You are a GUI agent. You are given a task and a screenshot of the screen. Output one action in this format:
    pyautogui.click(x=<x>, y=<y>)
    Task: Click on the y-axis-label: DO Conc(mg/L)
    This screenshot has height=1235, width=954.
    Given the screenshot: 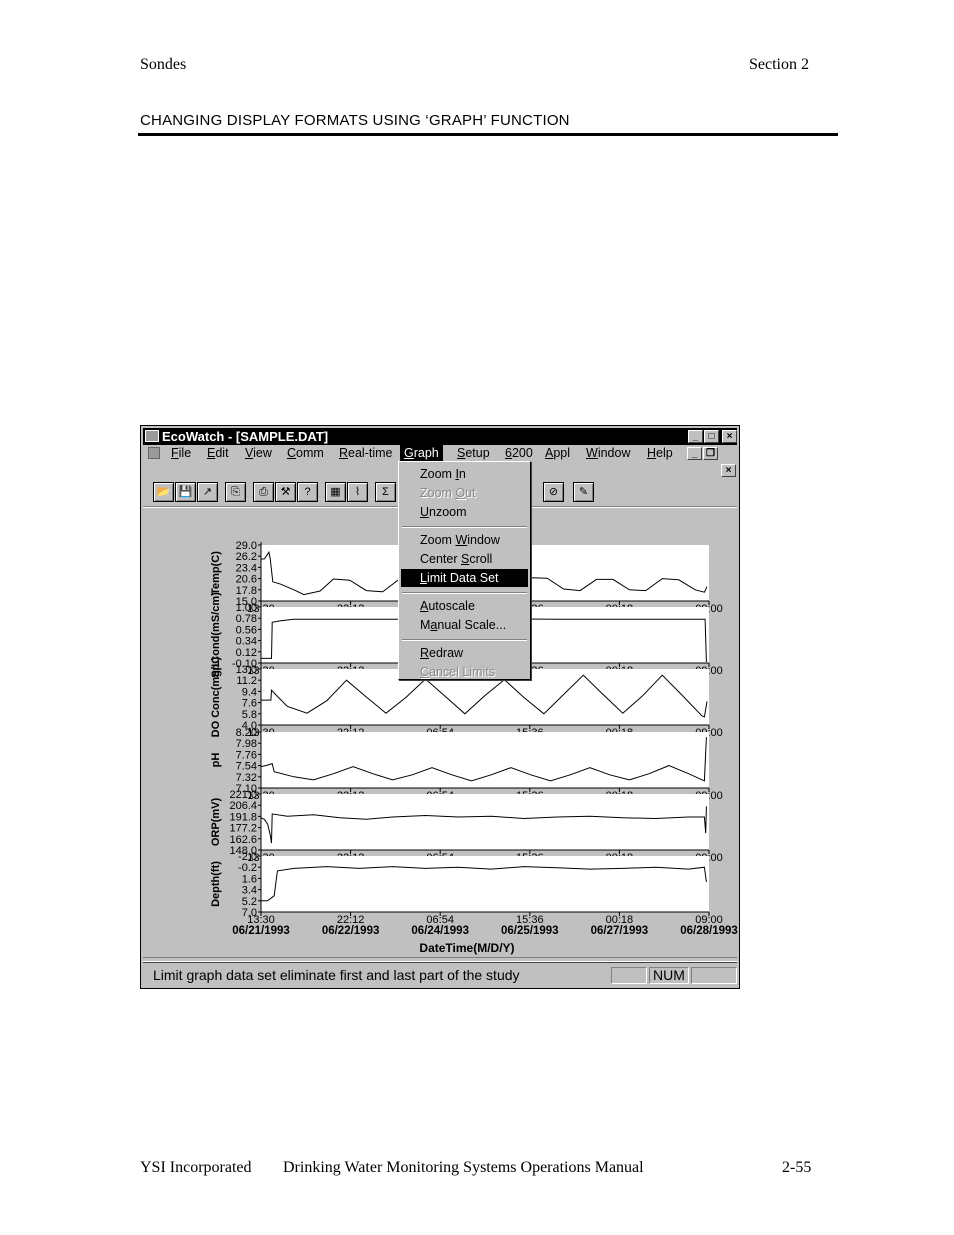 What is the action you would take?
    pyautogui.click(x=216, y=696)
    